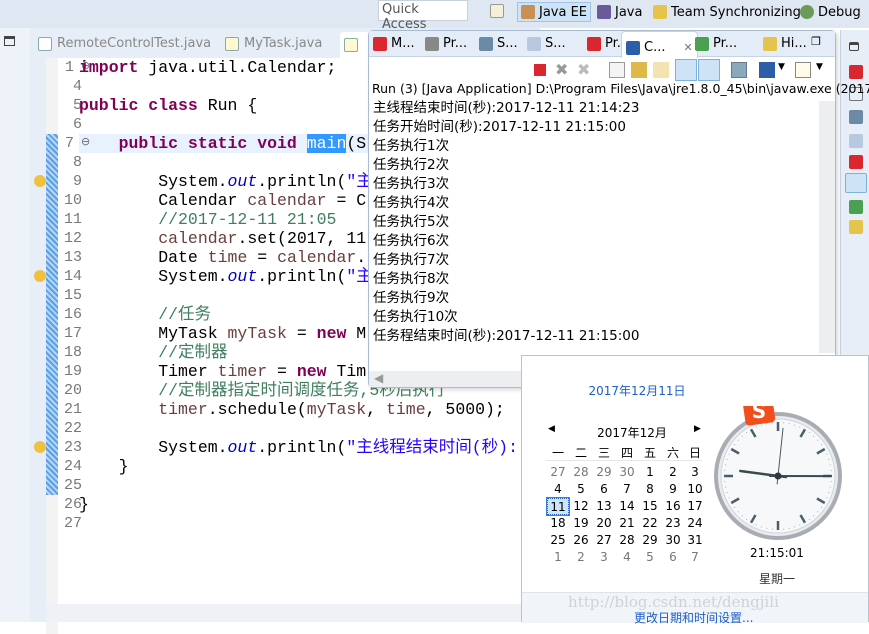 The image size is (869, 634). What do you see at coordinates (153, 333) in the screenshot?
I see `code-token: MyTask` at bounding box center [153, 333].